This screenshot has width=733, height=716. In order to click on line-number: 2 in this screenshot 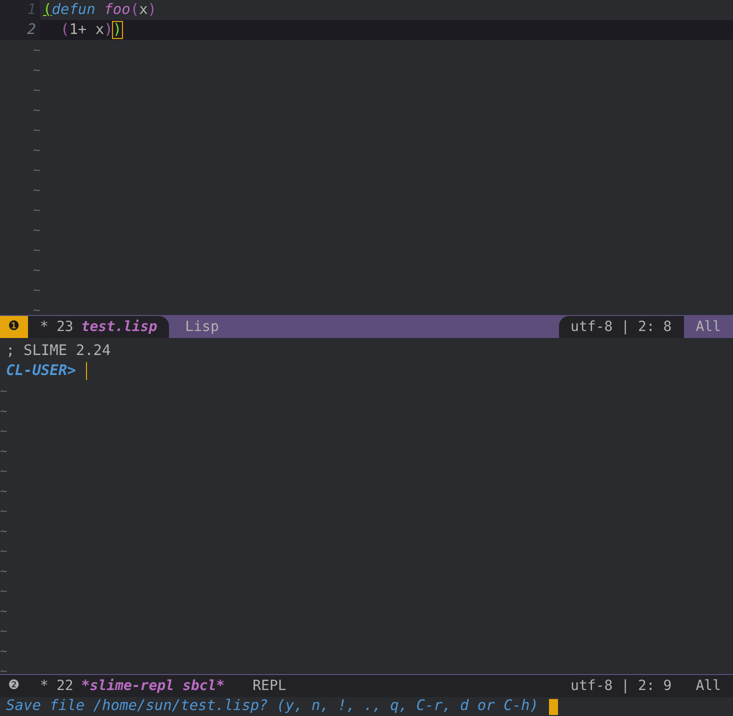, I will do `click(20, 30)`.